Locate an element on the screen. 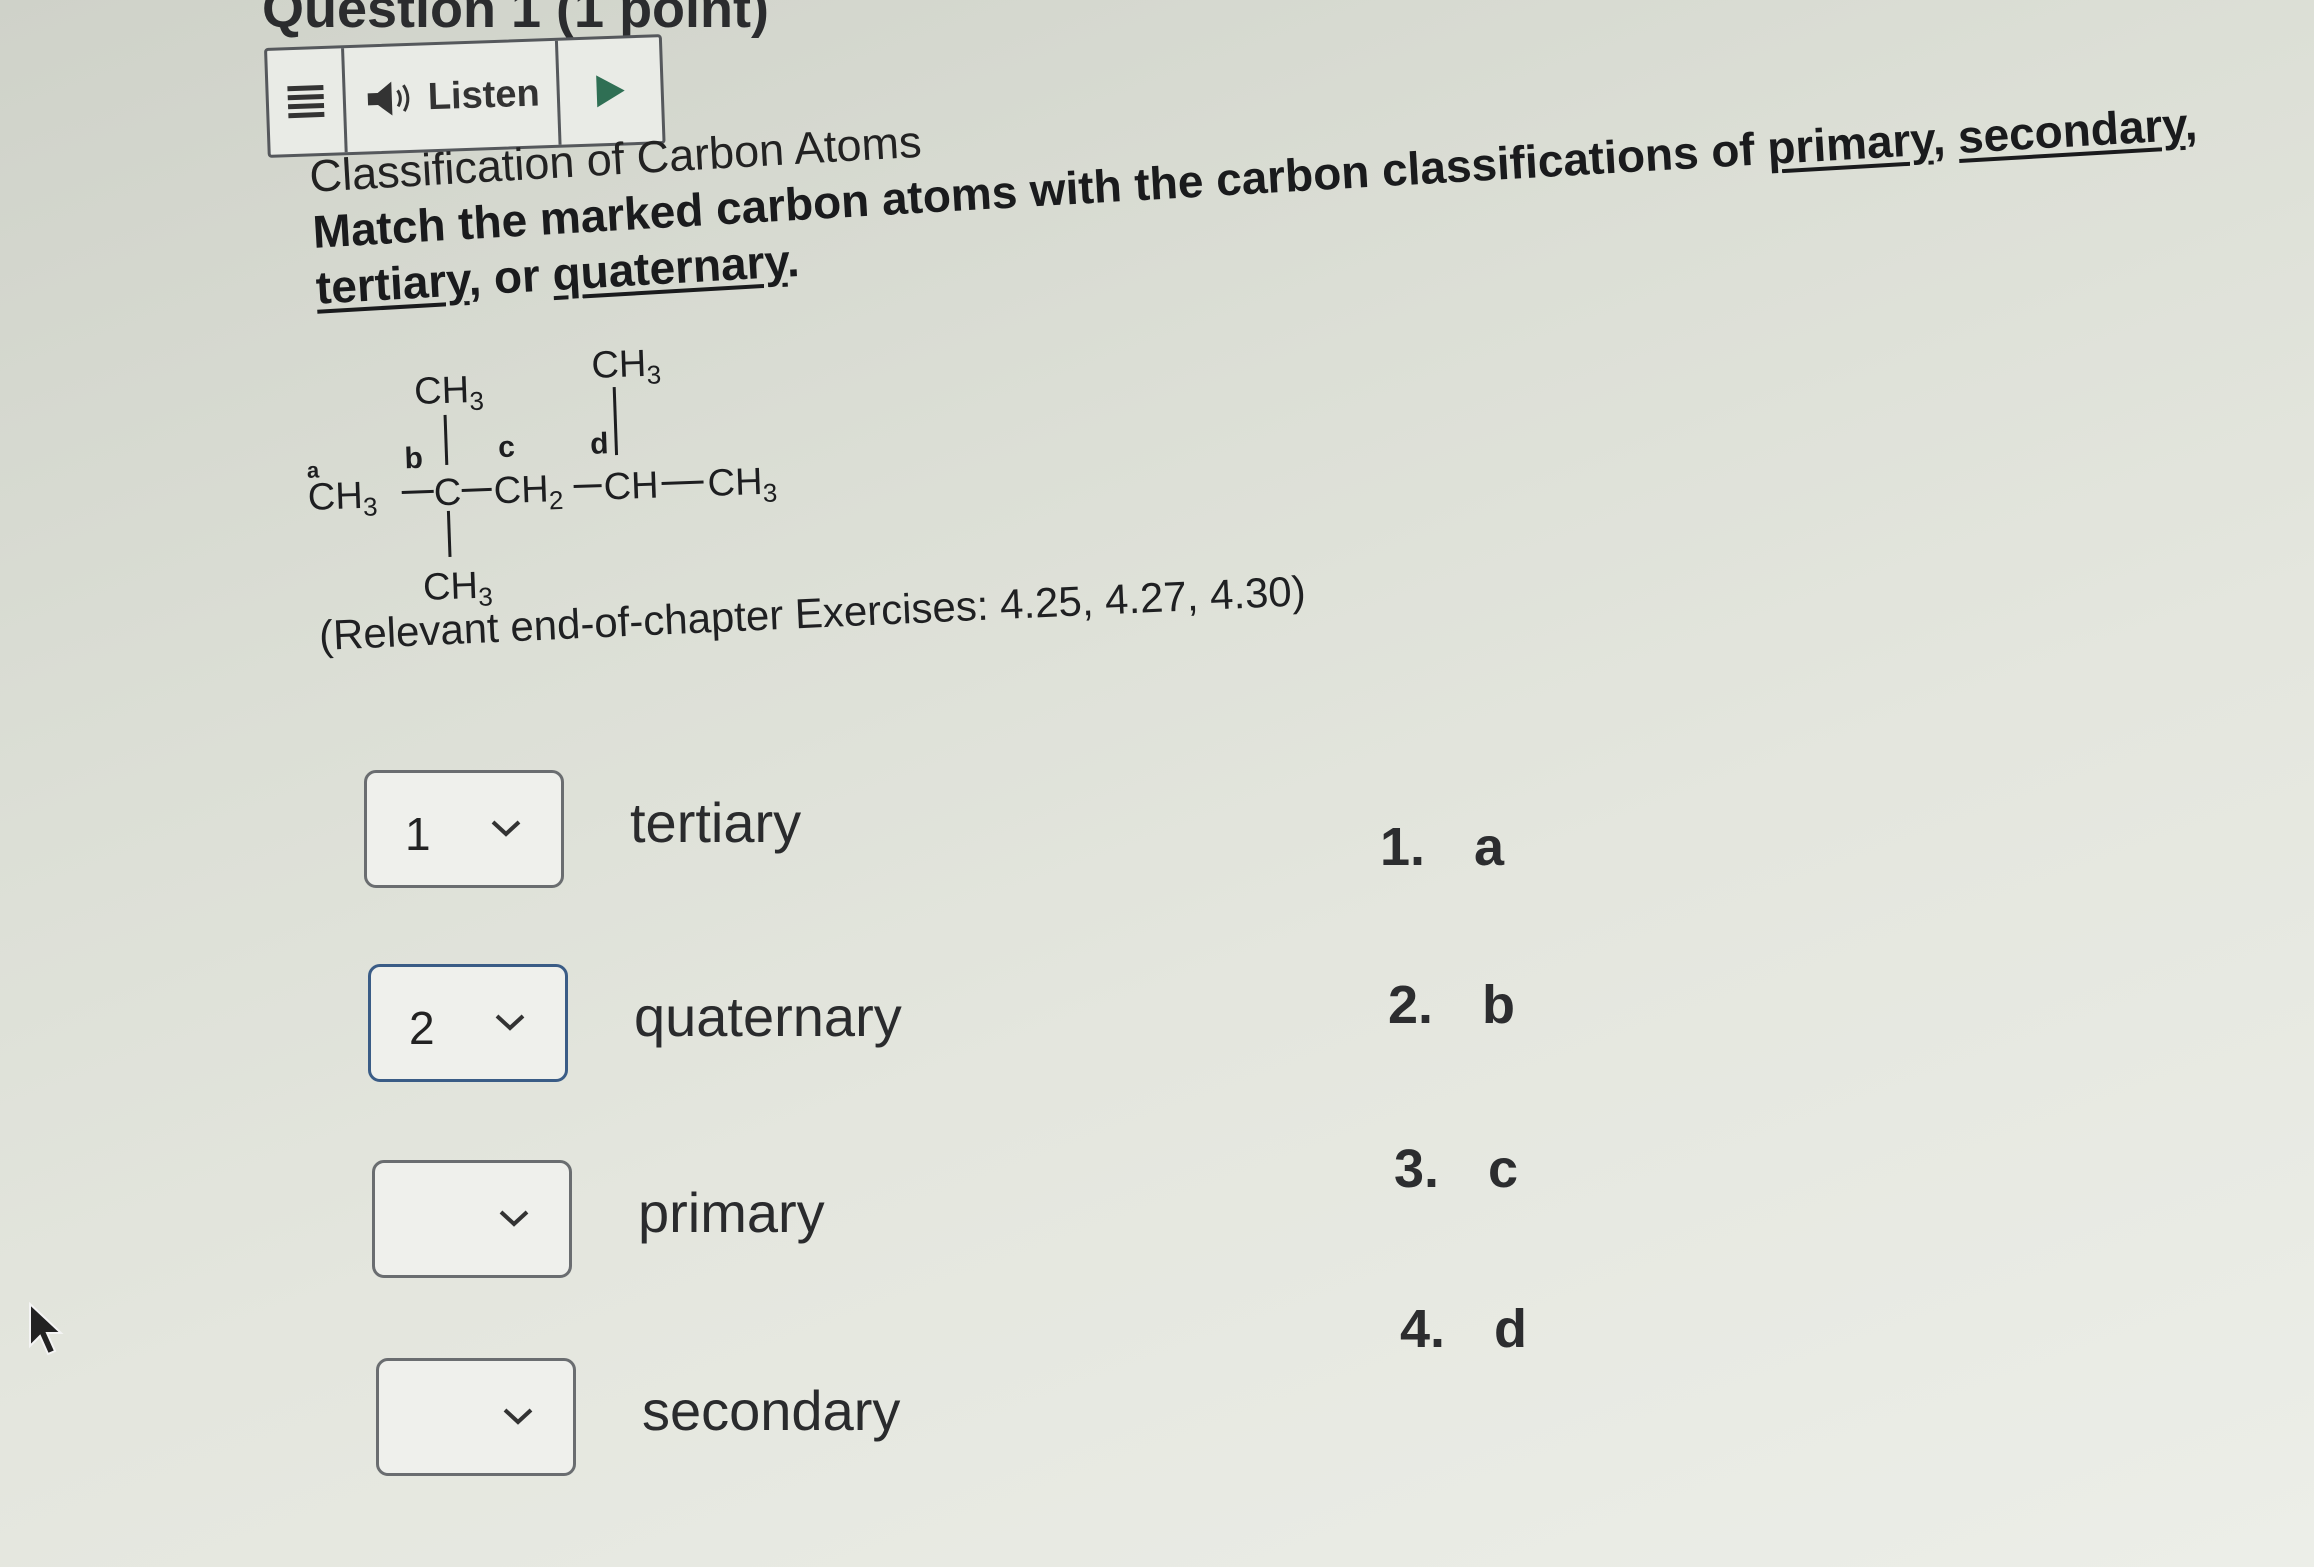  instruction-period: . is located at coordinates (792, 260).